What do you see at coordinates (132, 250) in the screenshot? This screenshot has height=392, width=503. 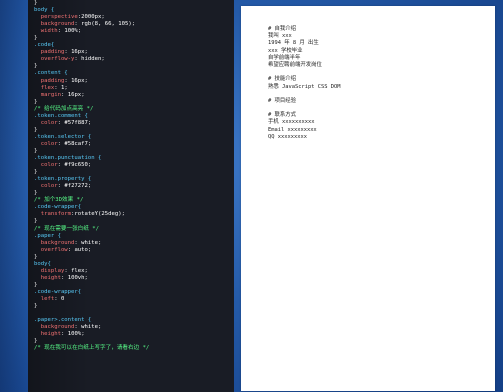 I see `code-line: overflow: auto;` at bounding box center [132, 250].